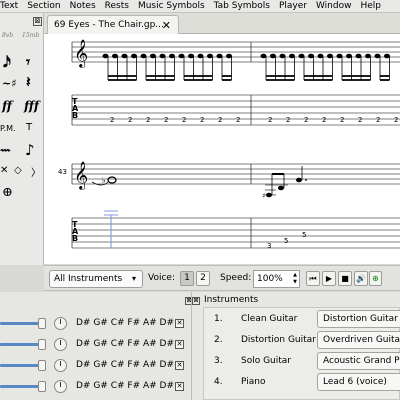  I want to click on system-1-fret-numbers: 2 2 2 2 2 2 2 2 2 2 2 2 2 2 2 2, so click(254, 120).